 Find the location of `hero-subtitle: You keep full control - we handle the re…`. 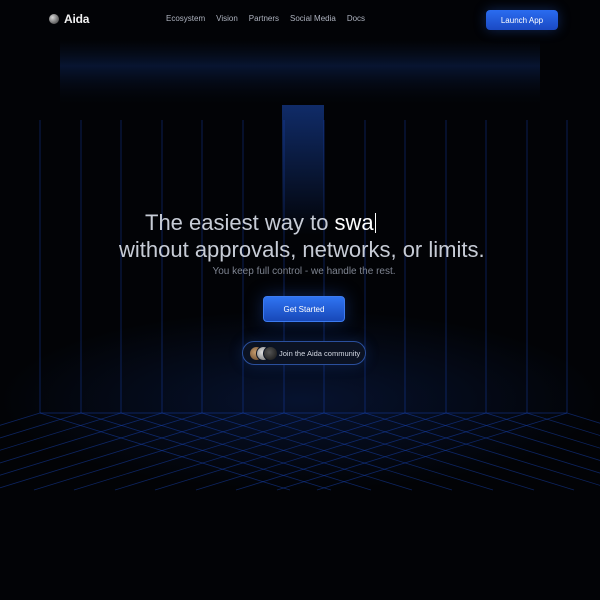

hero-subtitle: You keep full control - we handle the re… is located at coordinates (304, 271).